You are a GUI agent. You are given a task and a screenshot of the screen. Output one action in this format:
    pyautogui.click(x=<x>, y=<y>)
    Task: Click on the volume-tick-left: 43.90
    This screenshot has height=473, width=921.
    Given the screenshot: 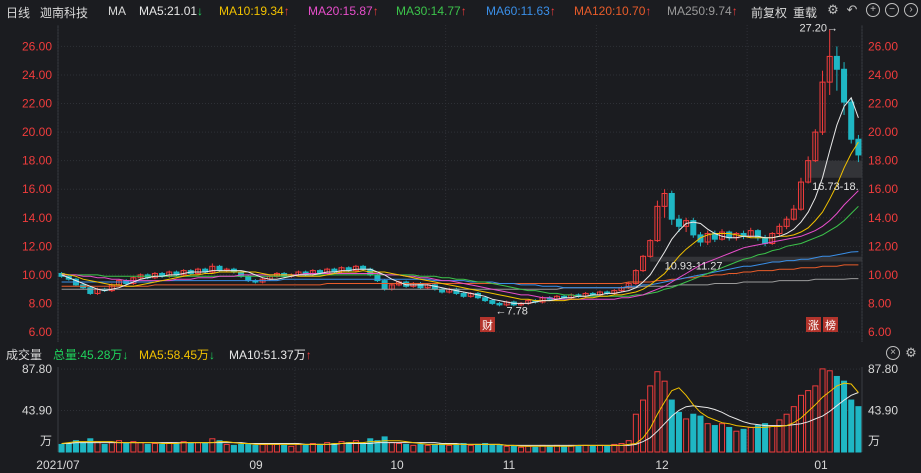 What is the action you would take?
    pyautogui.click(x=37, y=411)
    